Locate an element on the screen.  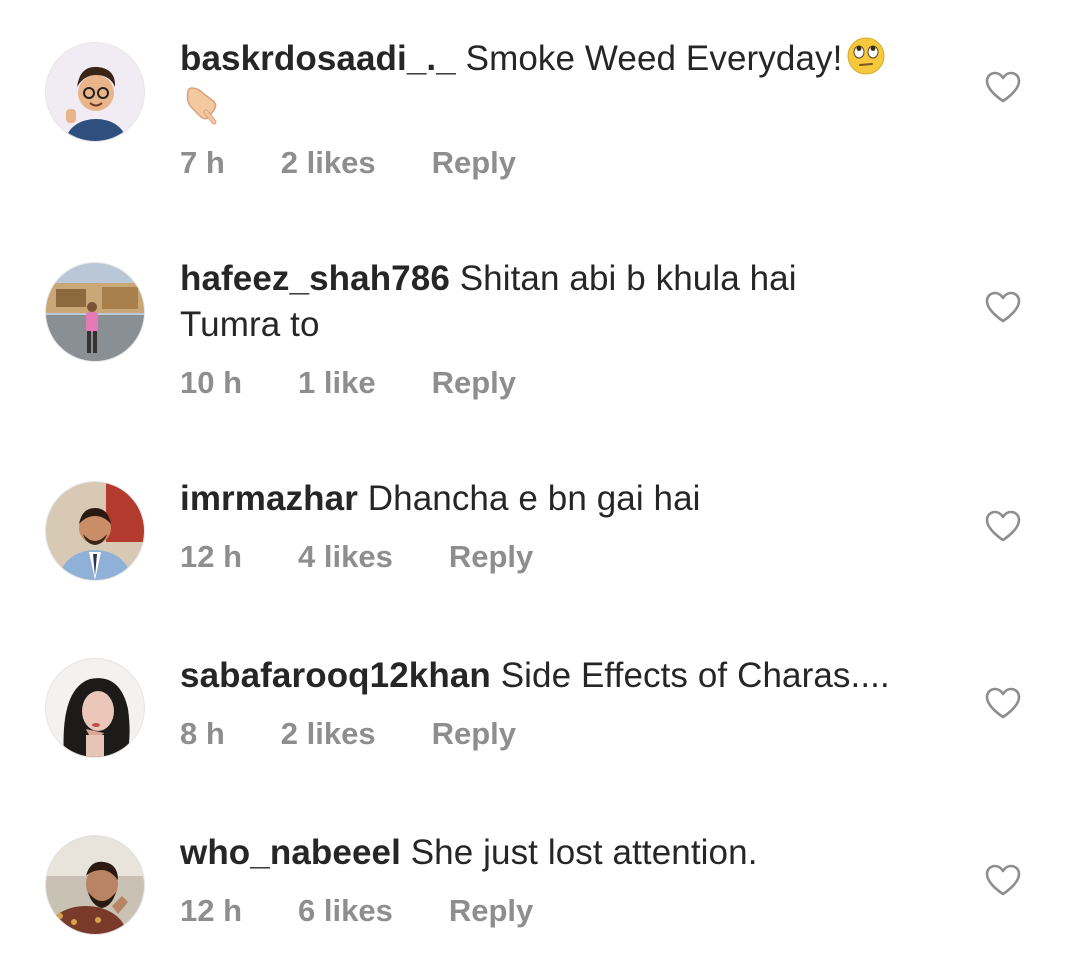
comment-username: imrmazhar is located at coordinates (269, 498).